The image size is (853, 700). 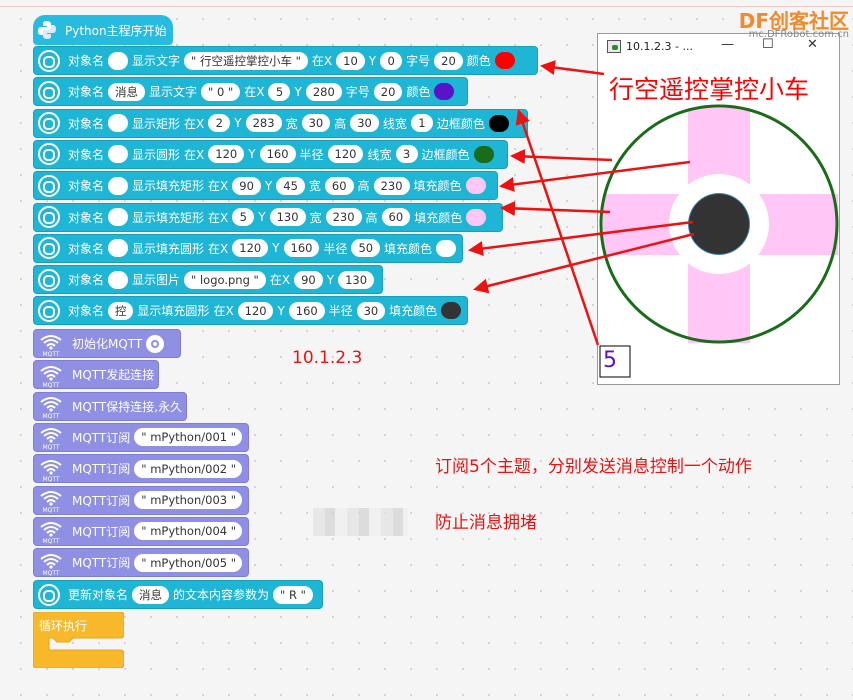 I want to click on joystick-knob, so click(x=719, y=224).